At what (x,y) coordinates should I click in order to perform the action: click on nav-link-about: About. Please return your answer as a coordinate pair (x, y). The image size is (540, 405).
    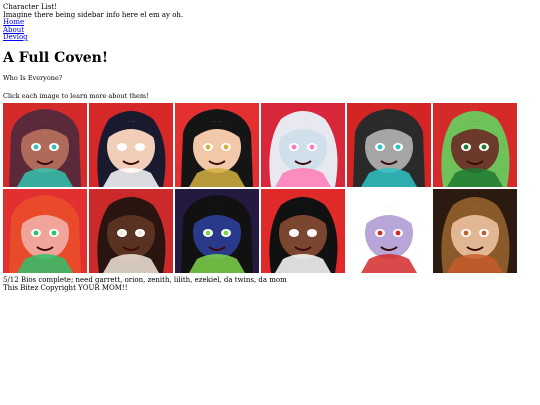
    Looking at the image, I should click on (93, 30).